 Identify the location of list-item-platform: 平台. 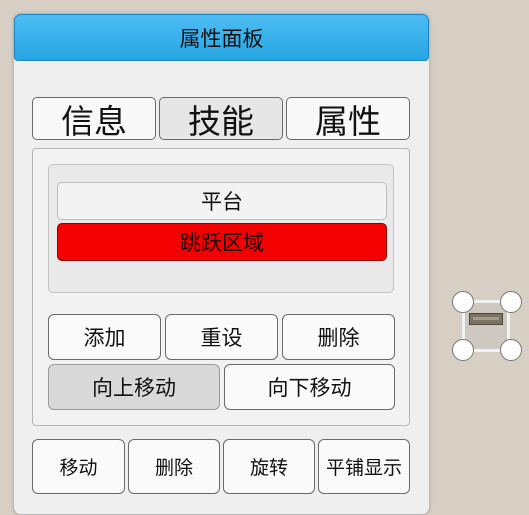
(222, 201).